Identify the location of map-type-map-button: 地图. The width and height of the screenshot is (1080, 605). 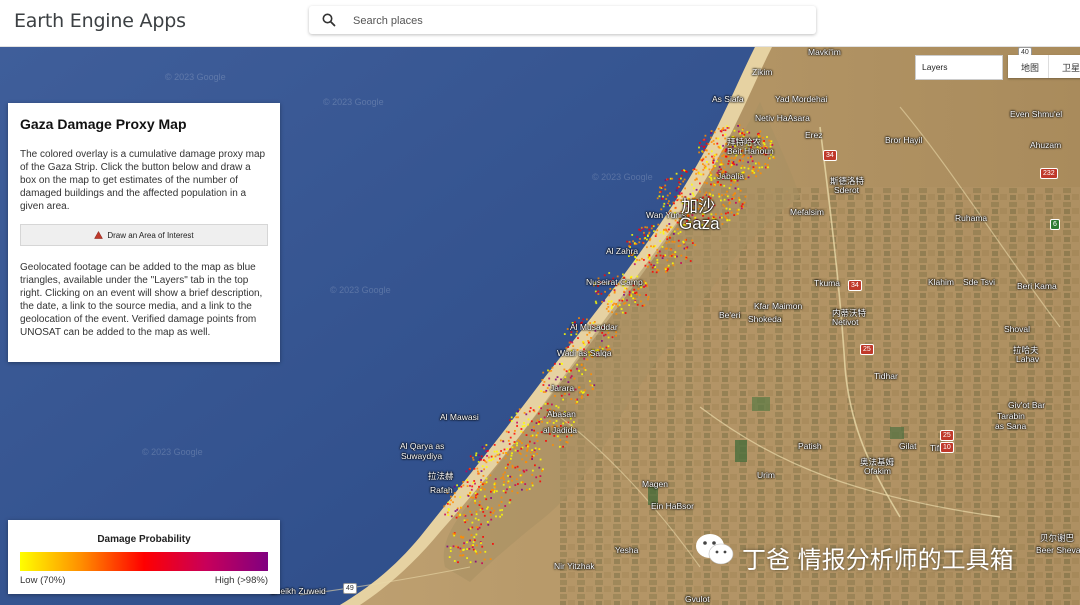
(1028, 66).